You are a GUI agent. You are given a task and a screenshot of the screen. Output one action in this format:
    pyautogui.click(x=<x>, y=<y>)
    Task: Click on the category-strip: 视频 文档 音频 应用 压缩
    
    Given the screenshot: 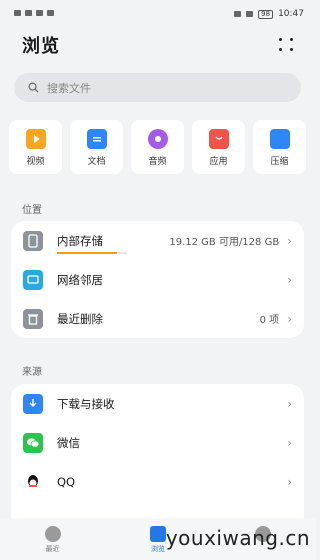 What is the action you would take?
    pyautogui.click(x=162, y=147)
    